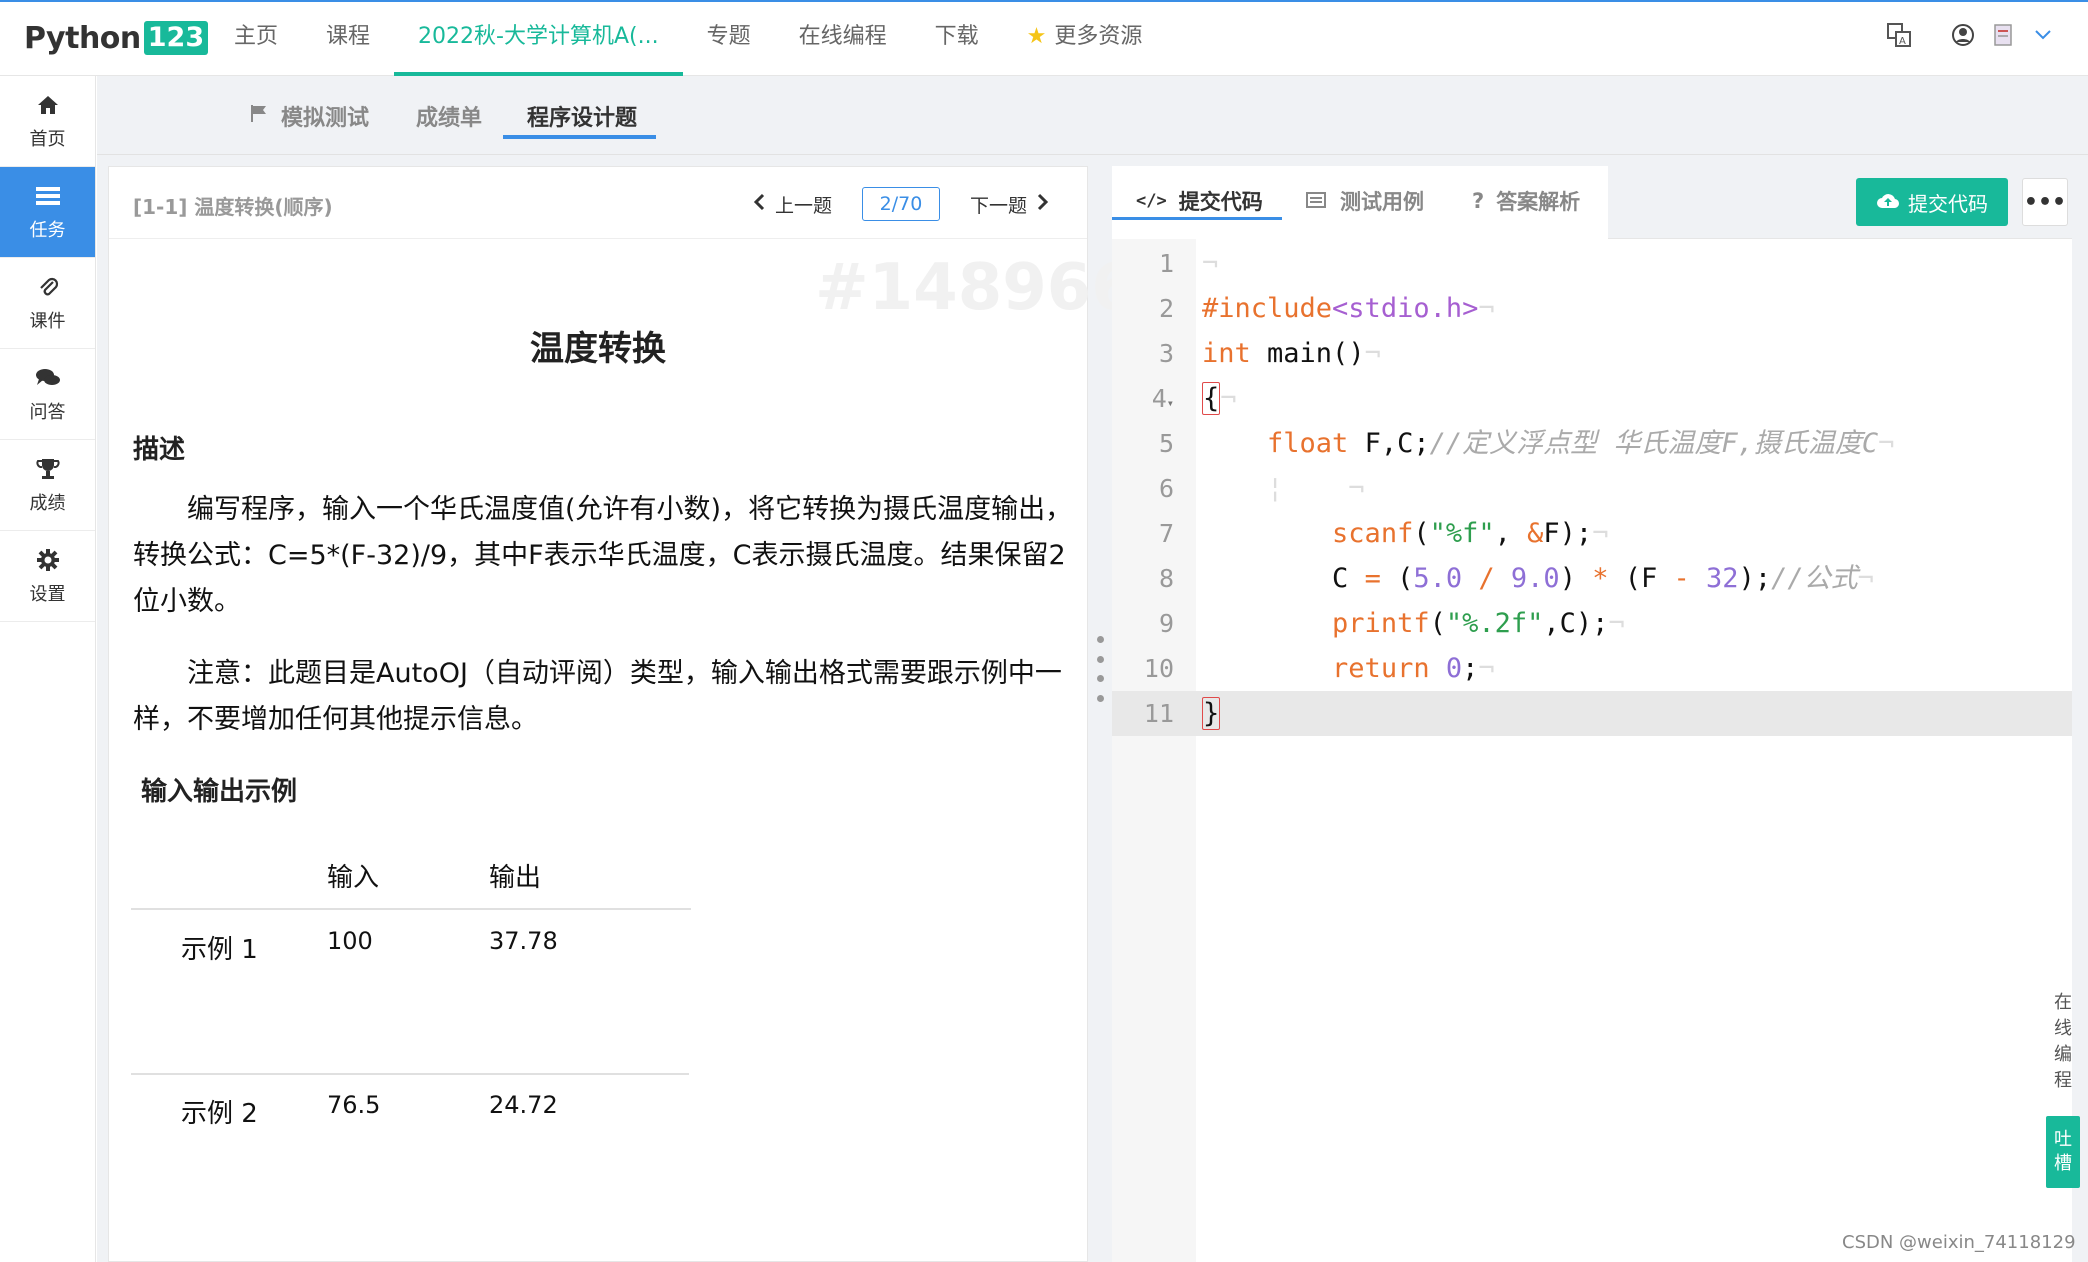 This screenshot has width=2088, height=1262. I want to click on sidebar-item-grades: 成绩, so click(47, 485).